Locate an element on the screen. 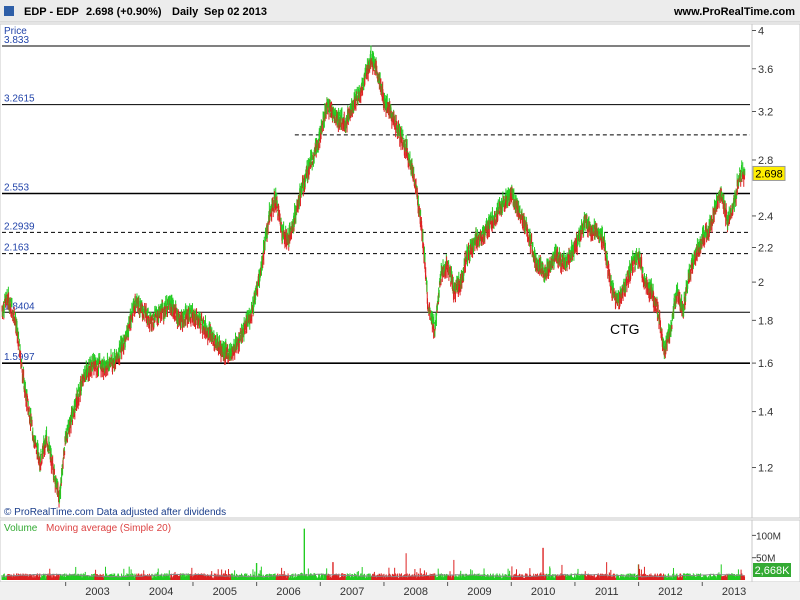  y-tick-label: 3.6 is located at coordinates (765, 70).